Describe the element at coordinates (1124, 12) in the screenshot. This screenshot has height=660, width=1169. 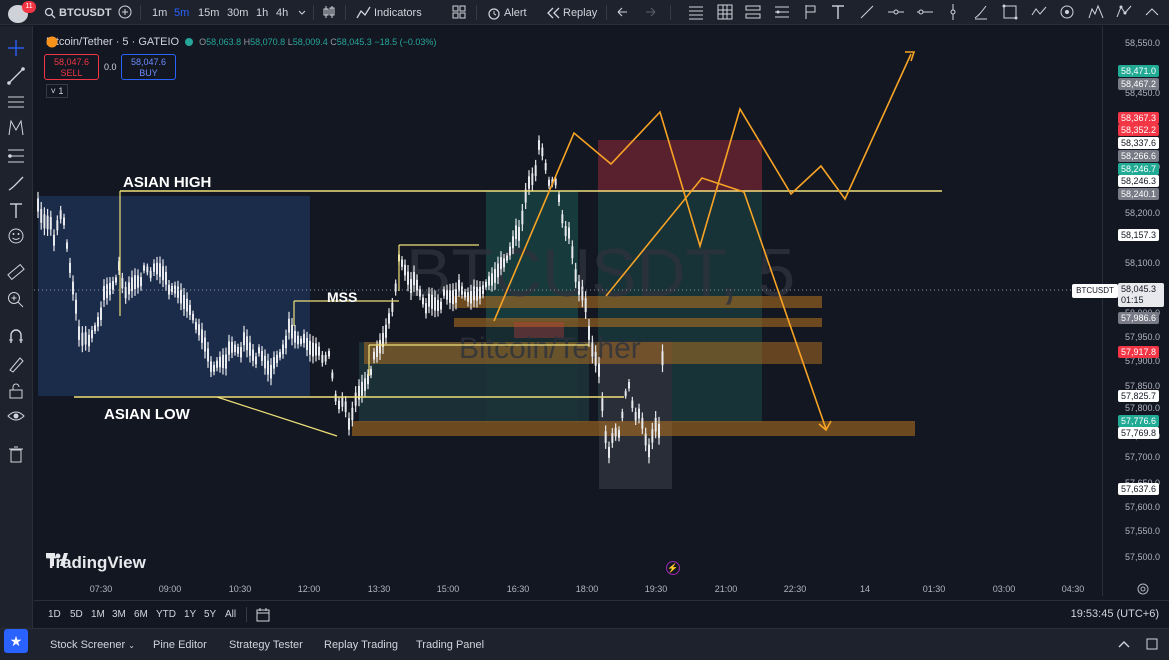
I see `elliott-wave-icon` at that location.